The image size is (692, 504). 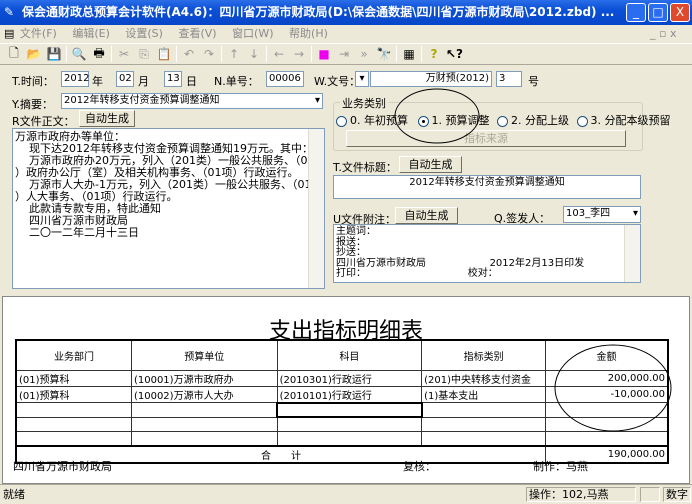 I want to click on annotation-circle-budget-adjust, so click(x=437, y=116).